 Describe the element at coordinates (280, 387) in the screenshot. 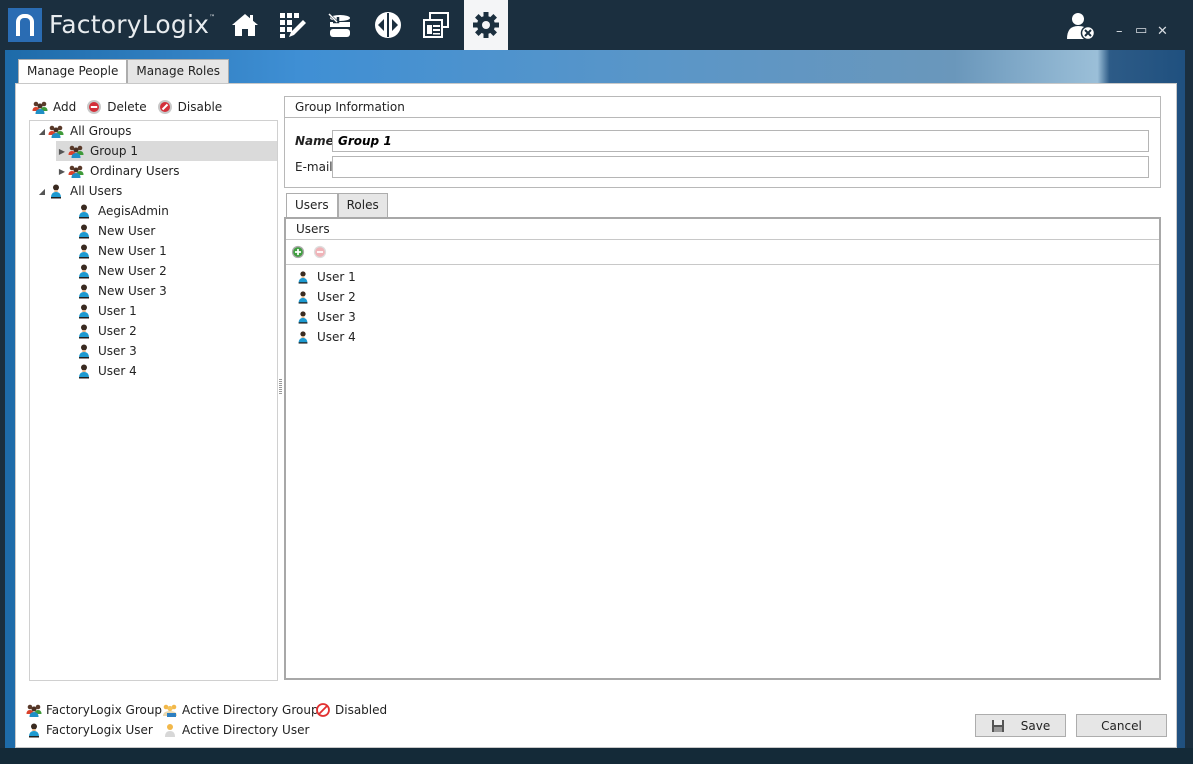

I see `splitter-handle` at that location.